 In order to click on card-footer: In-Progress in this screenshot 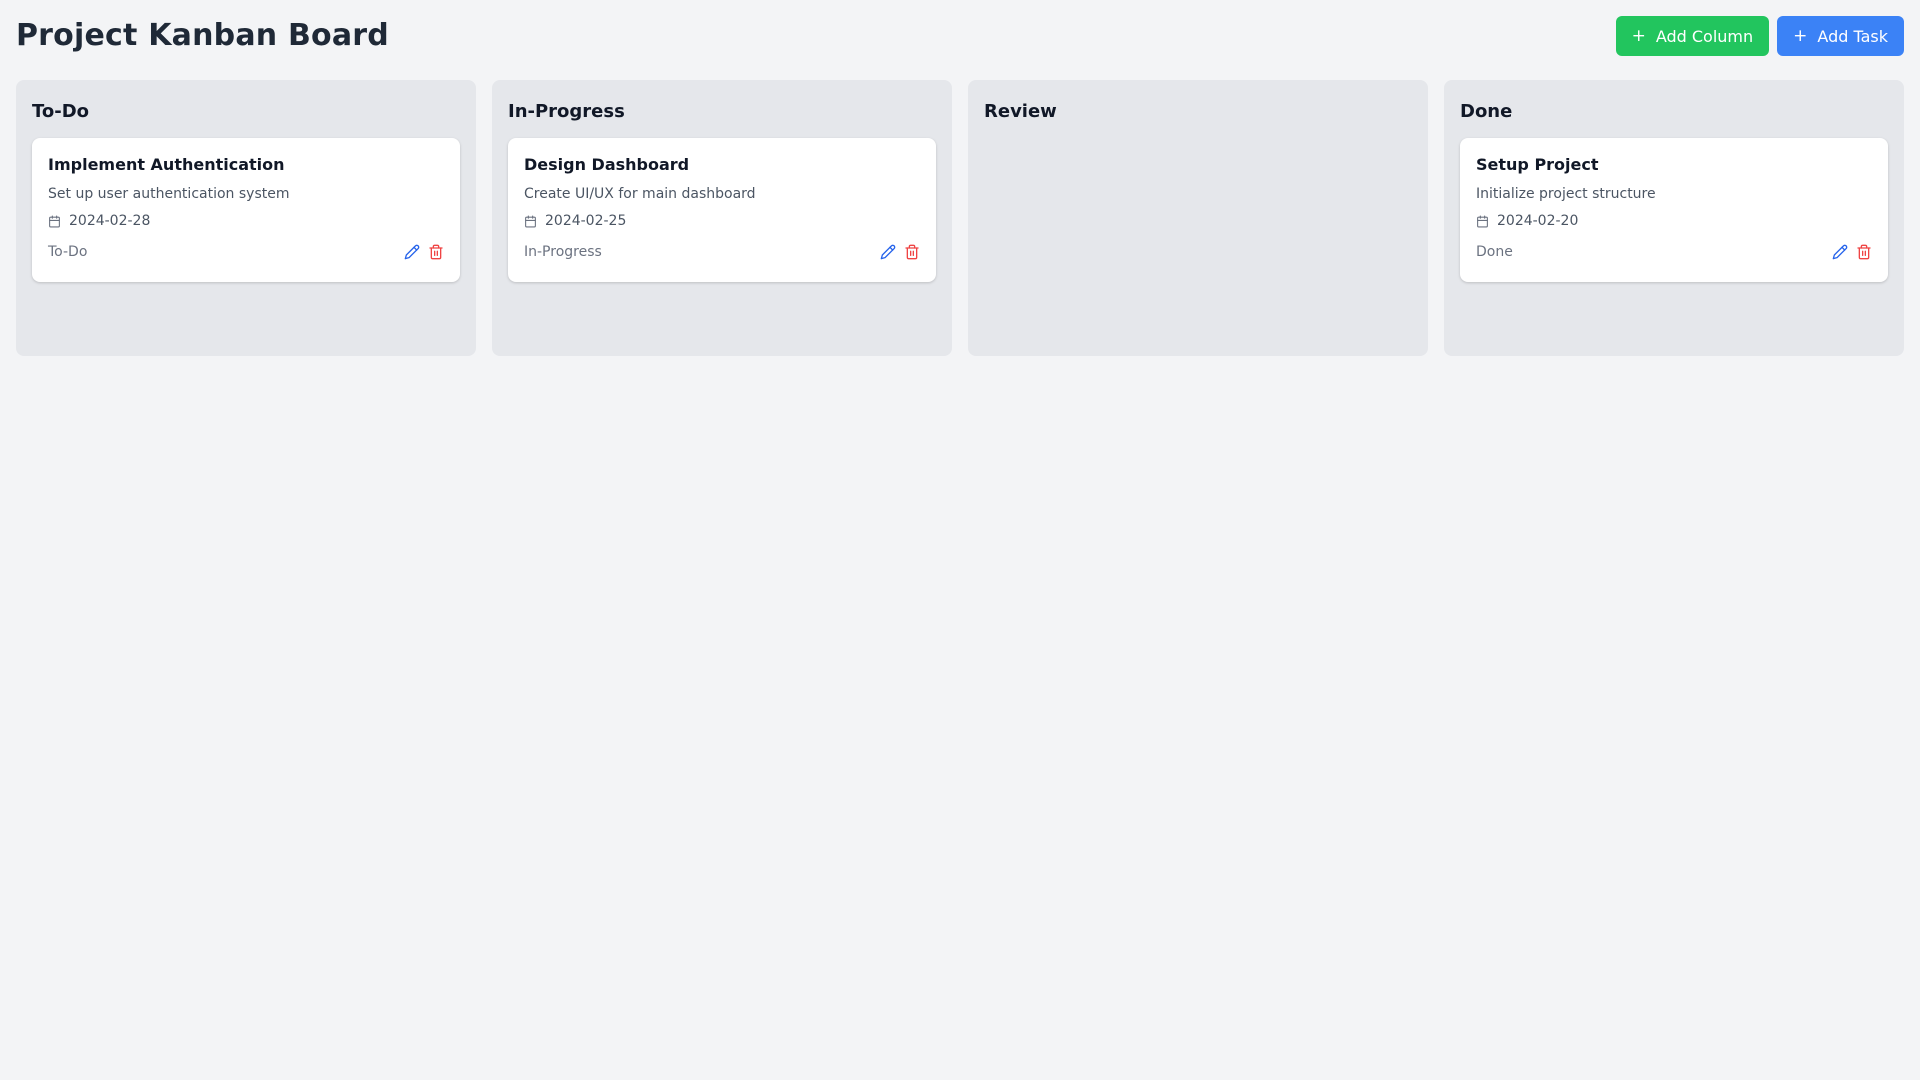, I will do `click(722, 252)`.